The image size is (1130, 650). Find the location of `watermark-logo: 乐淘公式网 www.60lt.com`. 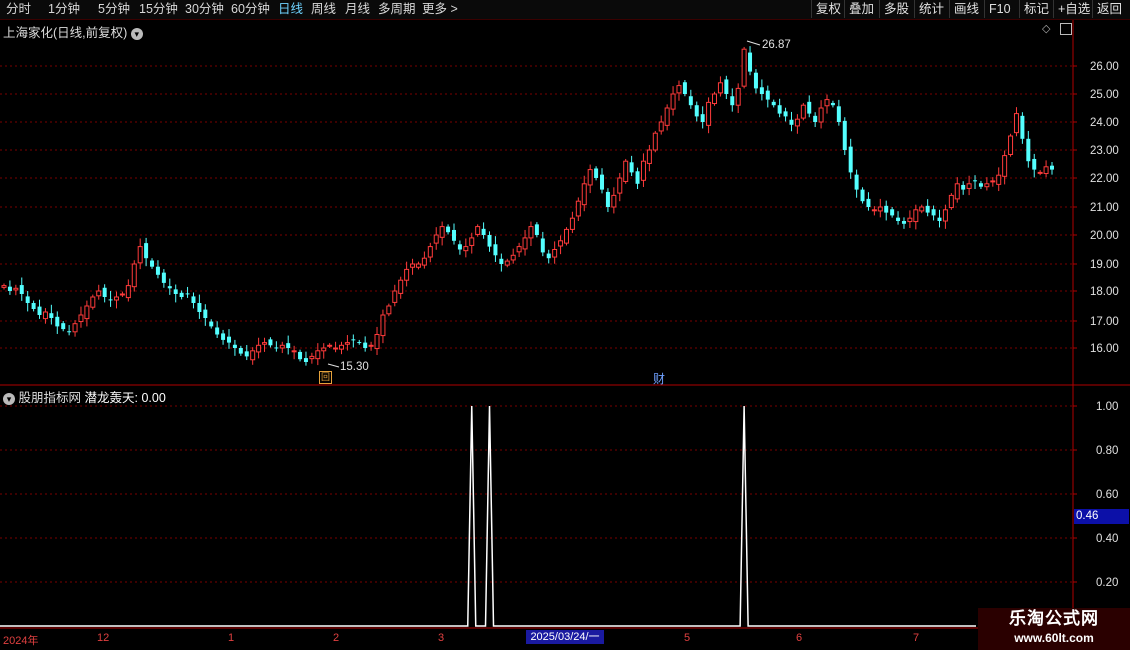

watermark-logo: 乐淘公式网 www.60lt.com is located at coordinates (1054, 629).